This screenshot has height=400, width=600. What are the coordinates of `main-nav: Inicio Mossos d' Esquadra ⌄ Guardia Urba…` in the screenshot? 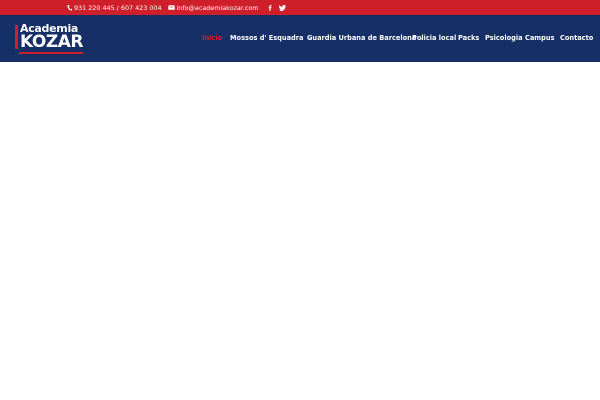 It's located at (300, 38).